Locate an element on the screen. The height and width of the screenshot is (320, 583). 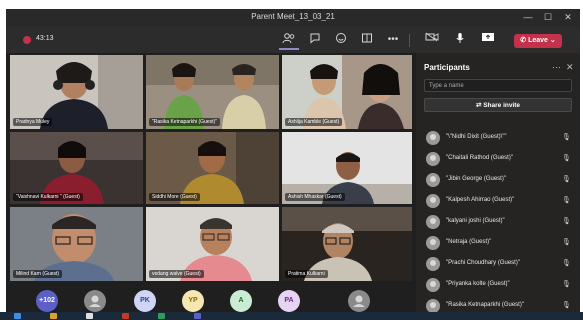
video-tile: Ashish Mhaskar (Guest) is located at coordinates (347, 168).